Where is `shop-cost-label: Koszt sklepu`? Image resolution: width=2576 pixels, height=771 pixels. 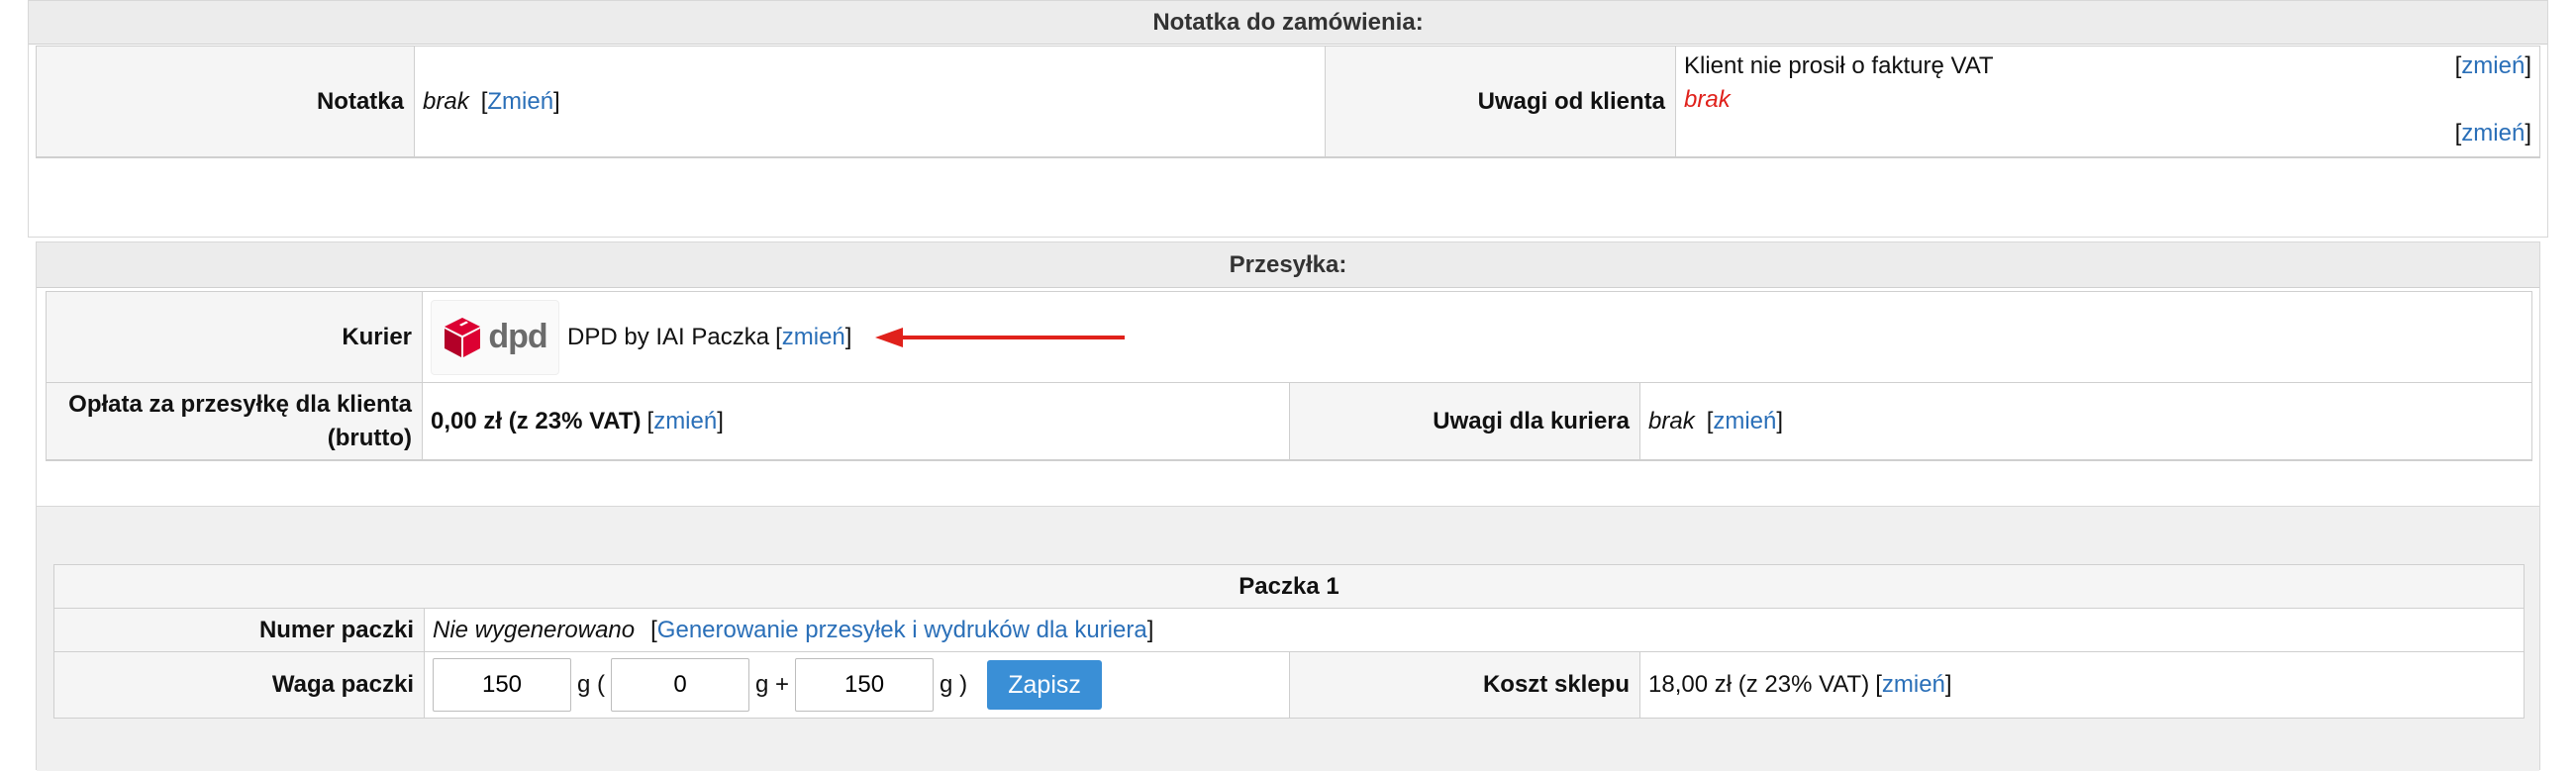 shop-cost-label: Koszt sklepu is located at coordinates (1556, 684).